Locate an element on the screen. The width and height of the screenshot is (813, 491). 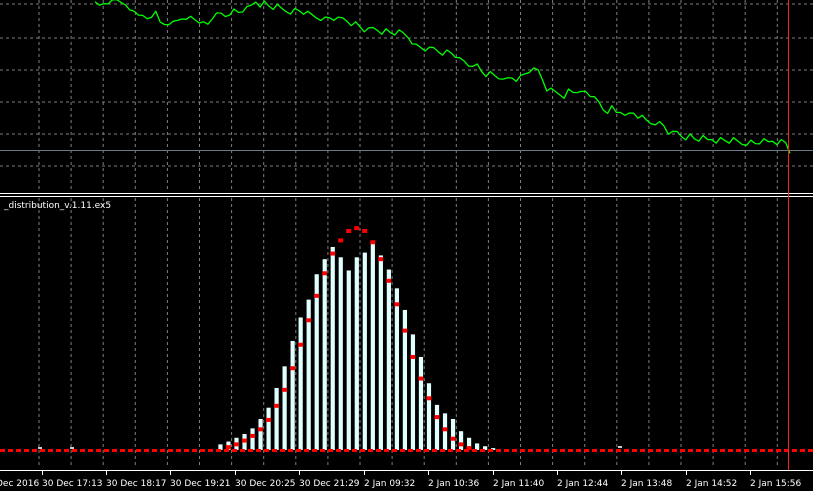
time-axis-label: 2 Jan 14:52 is located at coordinates (711, 484).